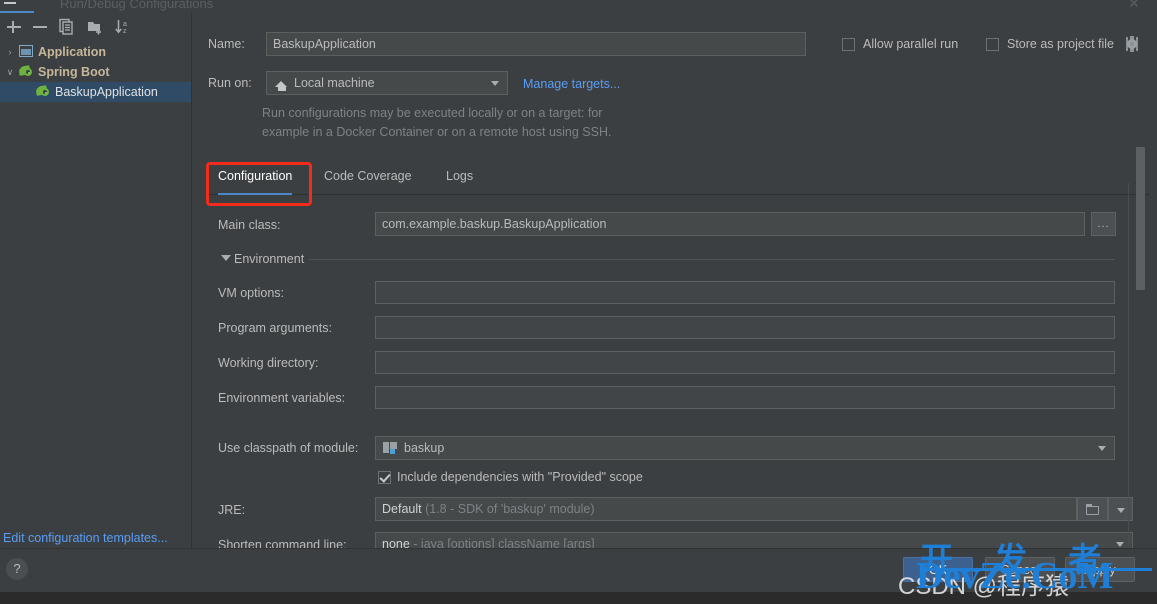  I want to click on tab-code-coverage: Code Coverage, so click(368, 176).